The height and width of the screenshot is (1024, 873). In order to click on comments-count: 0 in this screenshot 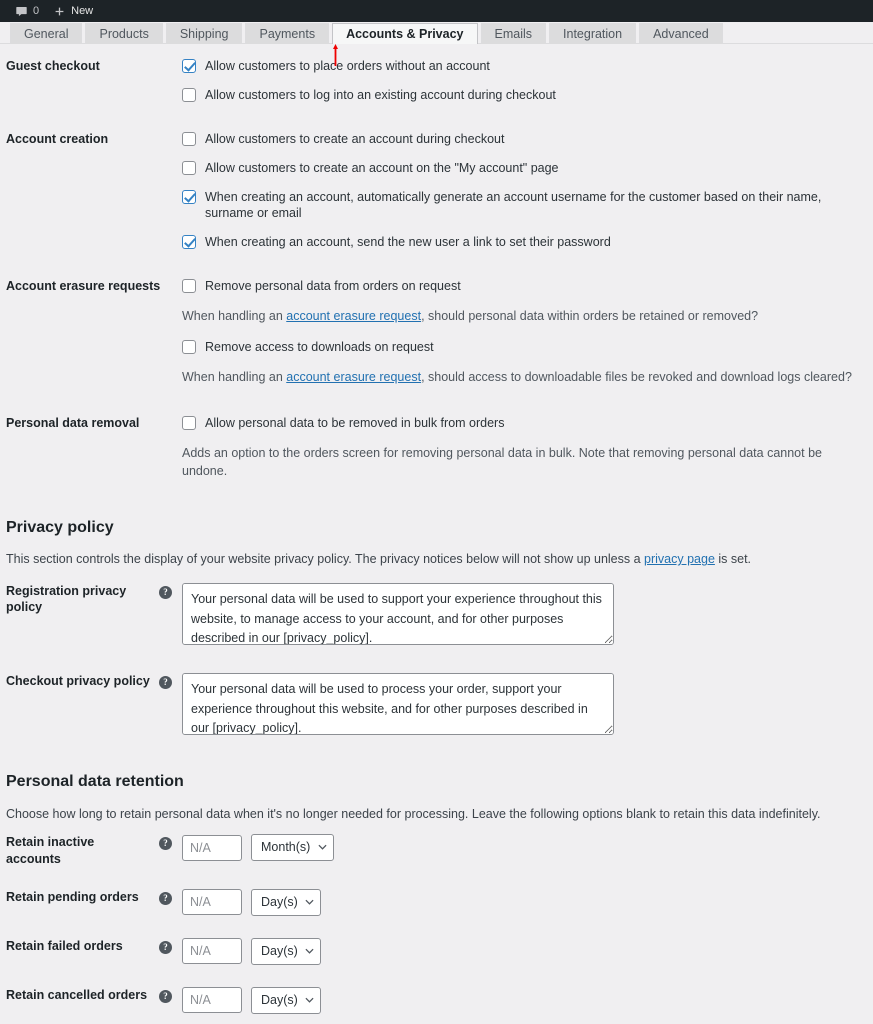, I will do `click(36, 11)`.